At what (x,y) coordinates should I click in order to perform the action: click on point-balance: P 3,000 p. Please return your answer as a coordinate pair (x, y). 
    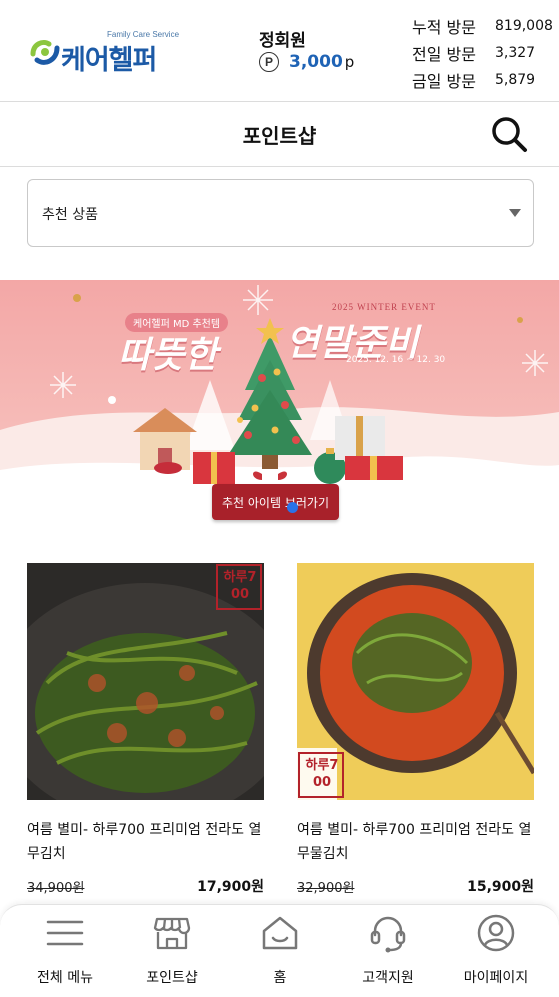
    Looking at the image, I should click on (306, 62).